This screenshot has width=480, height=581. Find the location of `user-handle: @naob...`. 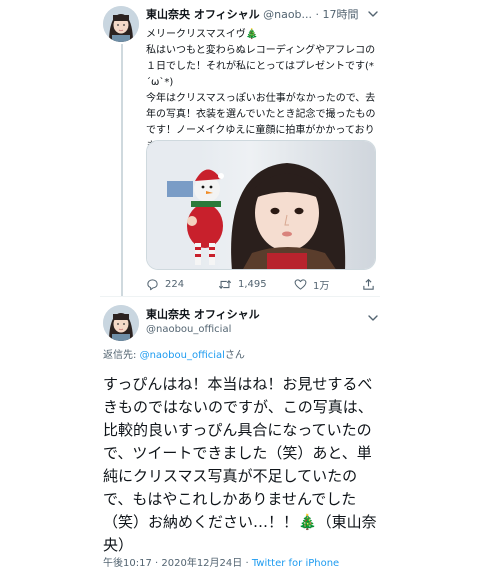

user-handle: @naob... is located at coordinates (287, 14).